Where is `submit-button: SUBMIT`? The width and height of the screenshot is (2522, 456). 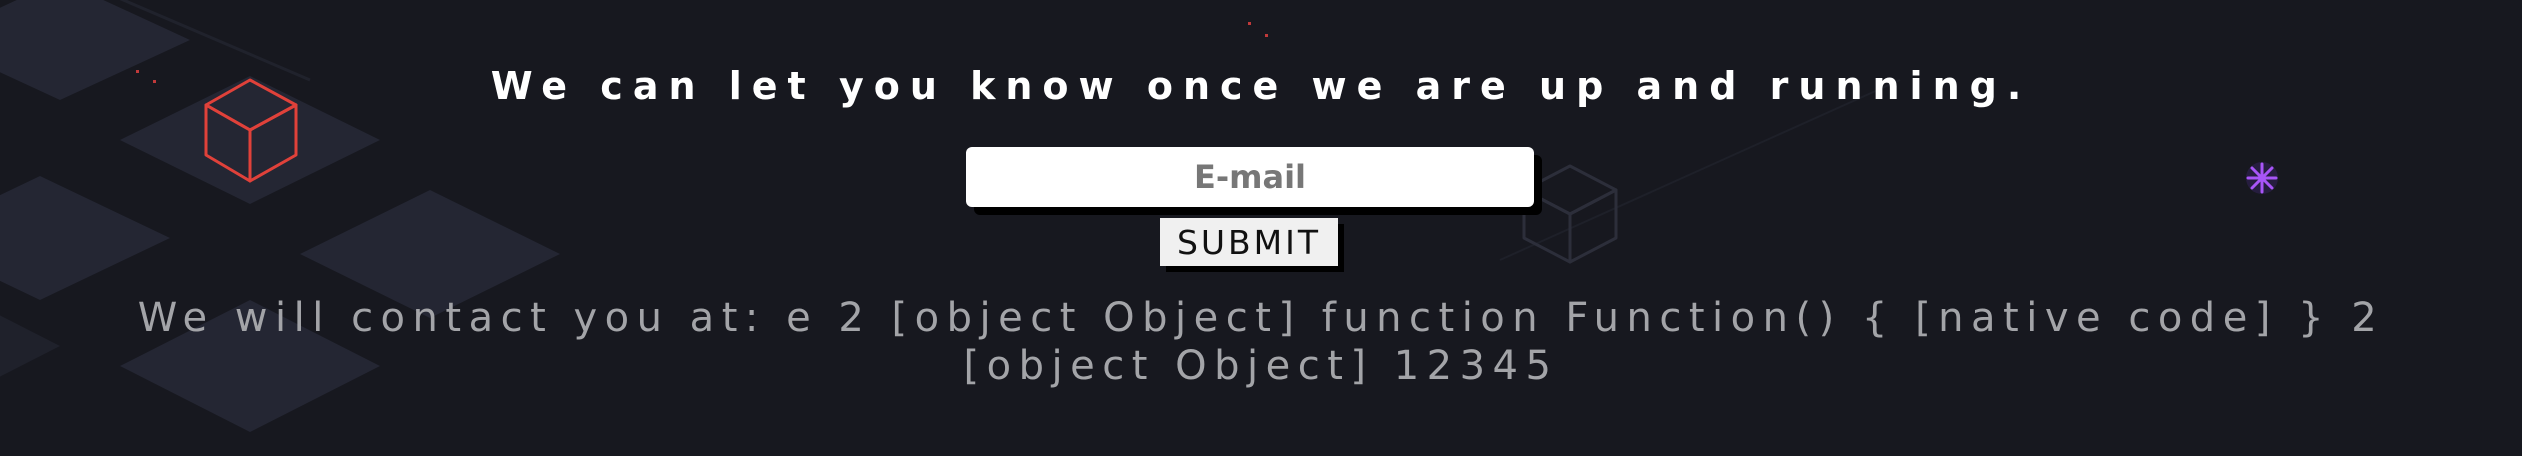
submit-button: SUBMIT is located at coordinates (1249, 242).